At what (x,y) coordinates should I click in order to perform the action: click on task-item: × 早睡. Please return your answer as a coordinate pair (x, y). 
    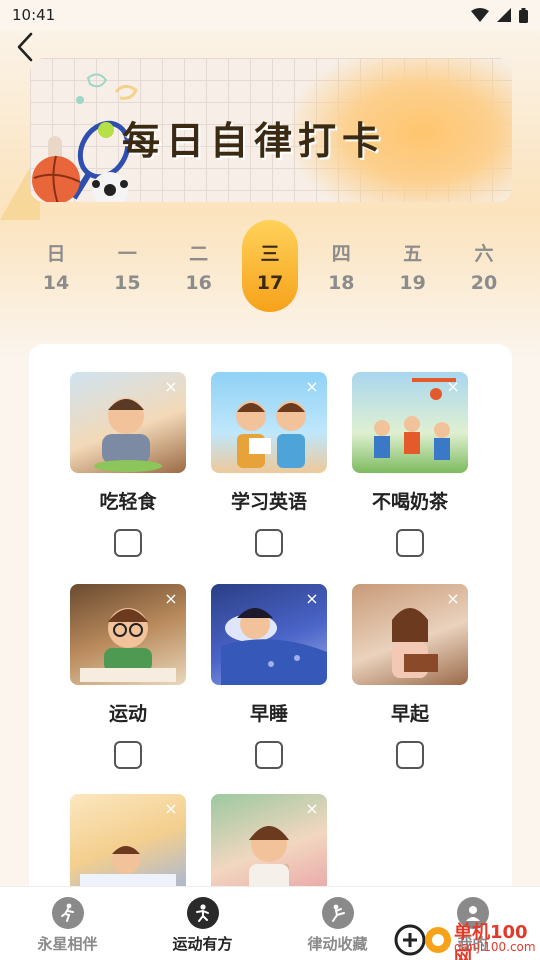
    Looking at the image, I should click on (269, 676).